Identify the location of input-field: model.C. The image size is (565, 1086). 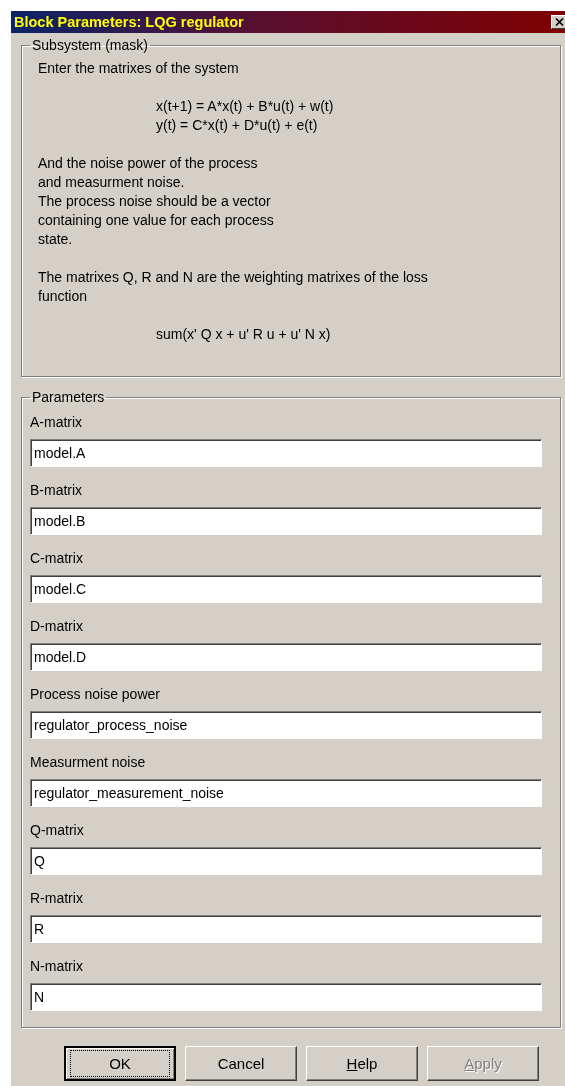
(286, 589).